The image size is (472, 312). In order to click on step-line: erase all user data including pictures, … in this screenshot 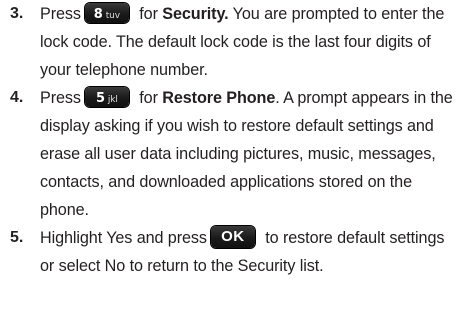, I will do `click(238, 154)`.